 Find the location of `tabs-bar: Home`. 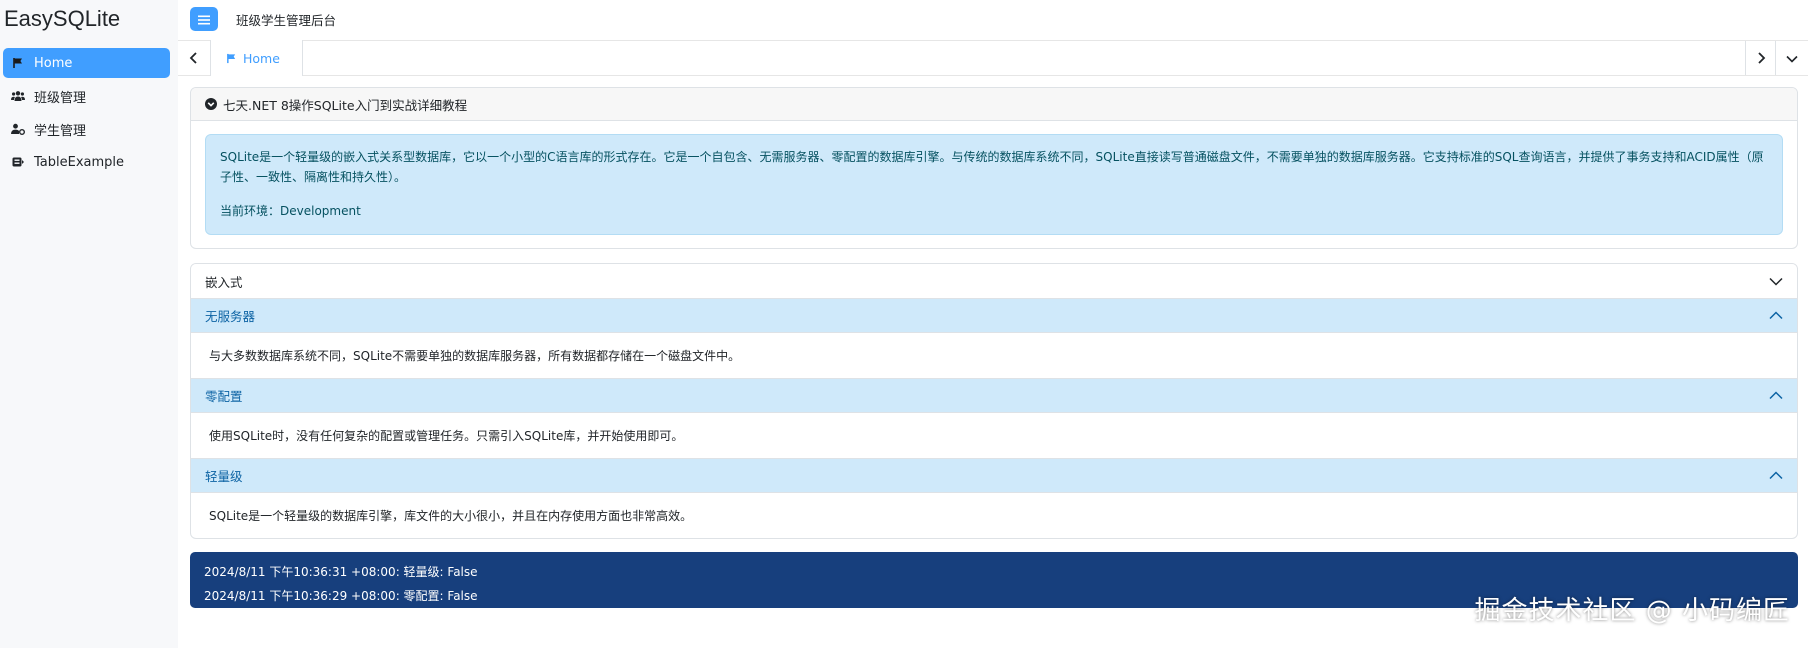

tabs-bar: Home is located at coordinates (993, 58).